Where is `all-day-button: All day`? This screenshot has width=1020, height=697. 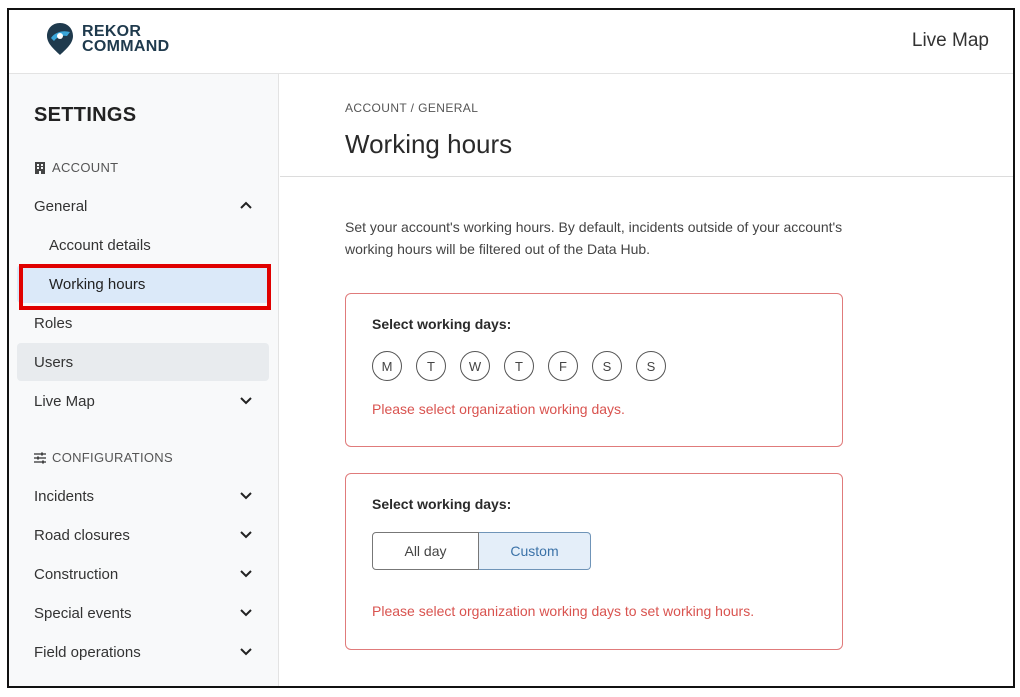
all-day-button: All day is located at coordinates (425, 551).